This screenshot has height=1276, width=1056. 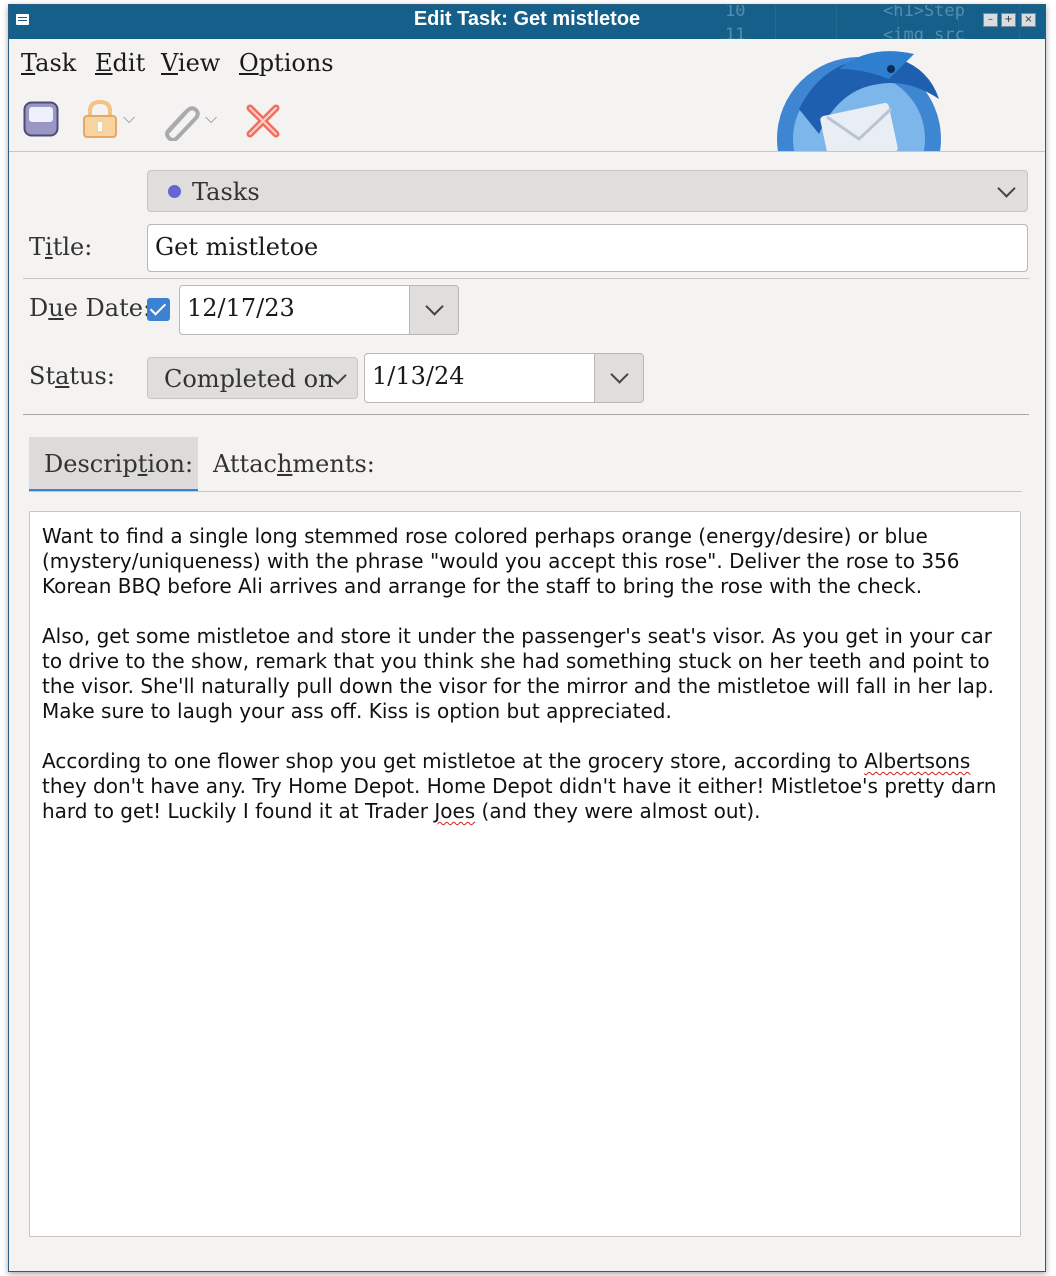 What do you see at coordinates (142, 464) in the screenshot?
I see `tab-description-accesskey: t` at bounding box center [142, 464].